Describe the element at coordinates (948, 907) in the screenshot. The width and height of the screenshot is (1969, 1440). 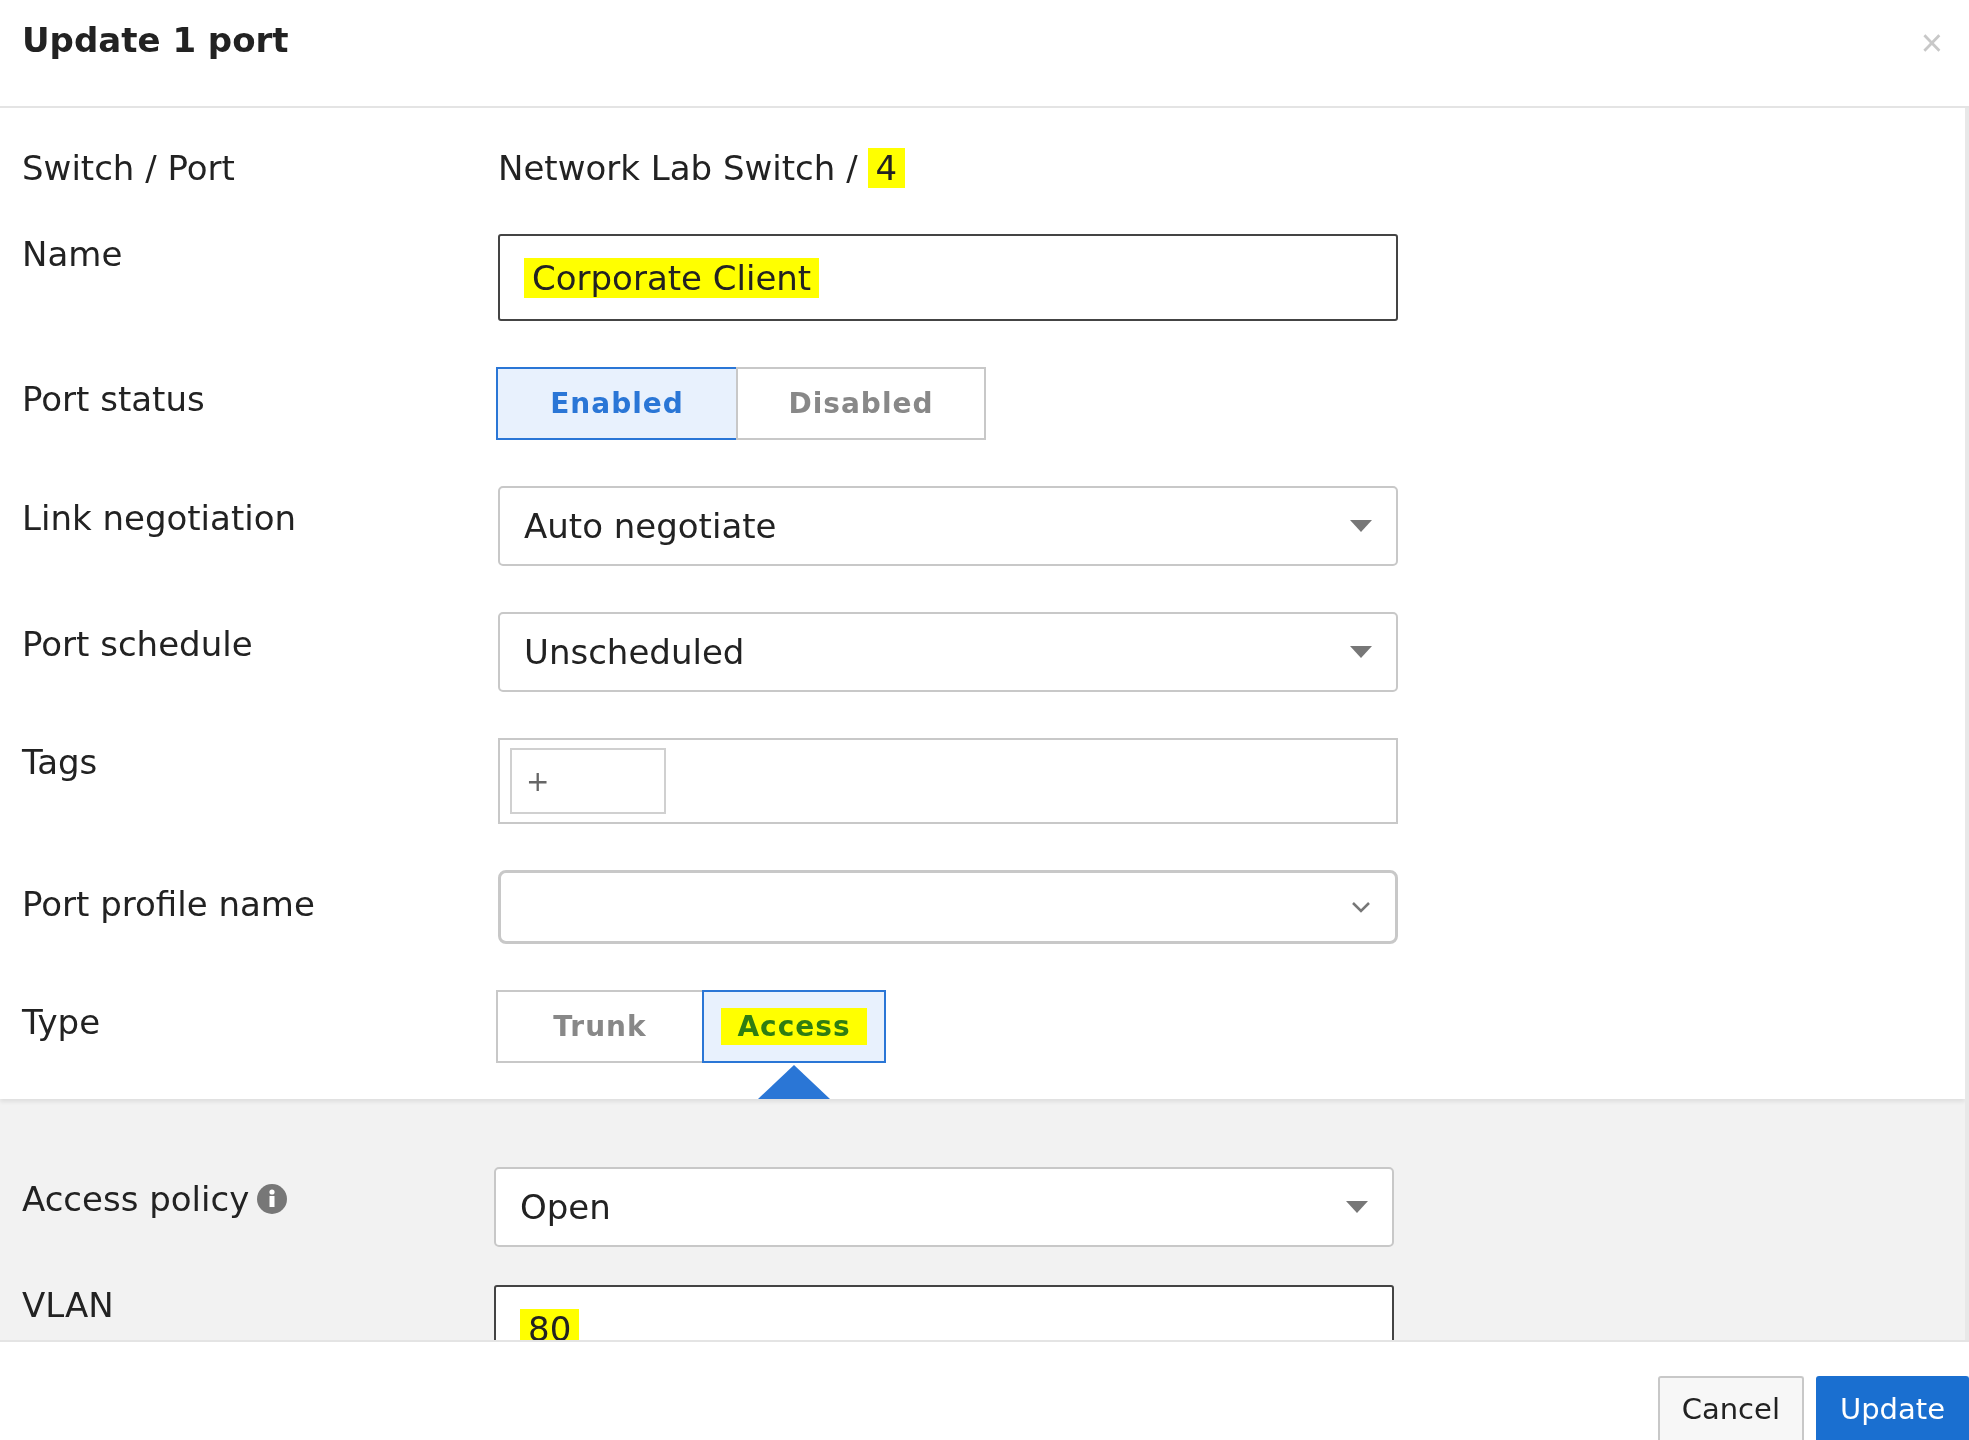
I see `select-field` at that location.